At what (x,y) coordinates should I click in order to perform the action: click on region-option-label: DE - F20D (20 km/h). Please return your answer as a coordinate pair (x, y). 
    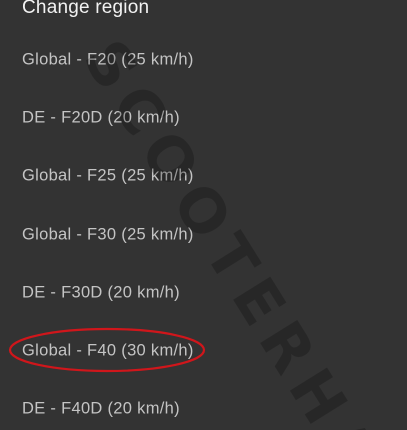
    Looking at the image, I should click on (101, 117).